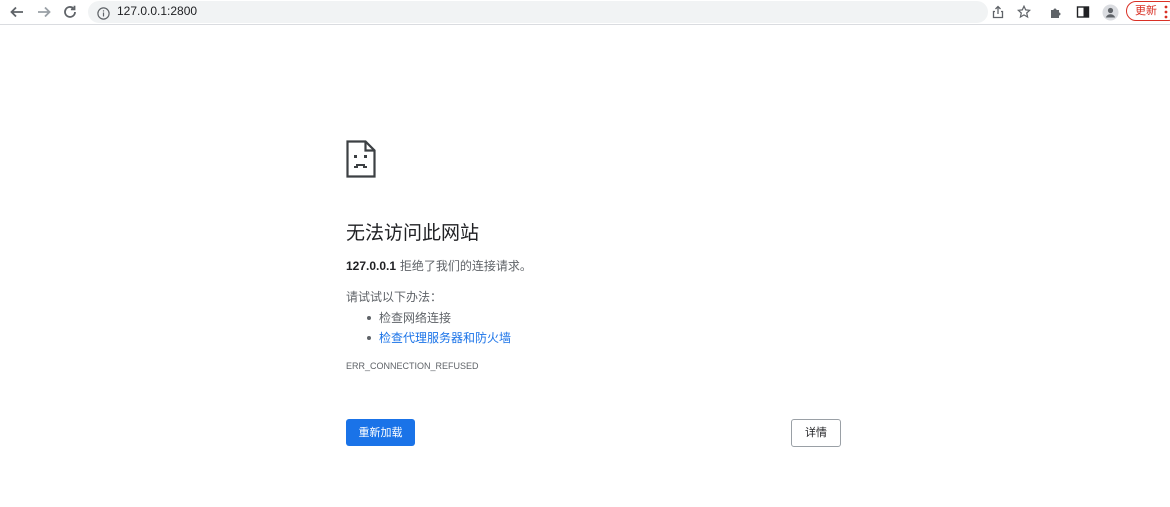 The width and height of the screenshot is (1170, 507). What do you see at coordinates (371, 266) in the screenshot?
I see `error-host: 127.0.0.1` at bounding box center [371, 266].